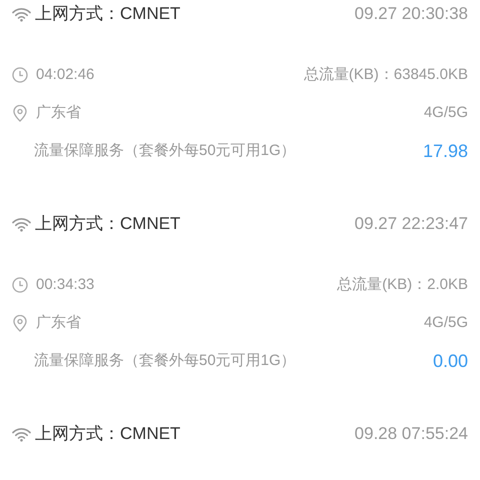 The image size is (480, 480). What do you see at coordinates (450, 361) in the screenshot?
I see `service-fee: 0.00` at bounding box center [450, 361].